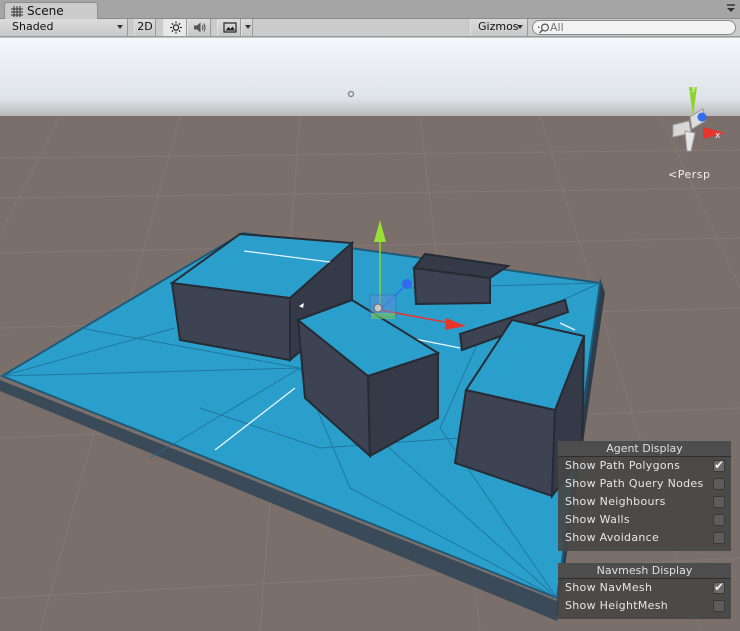  Describe the element at coordinates (617, 605) in the screenshot. I see `option-label: Show HeightMesh` at that location.